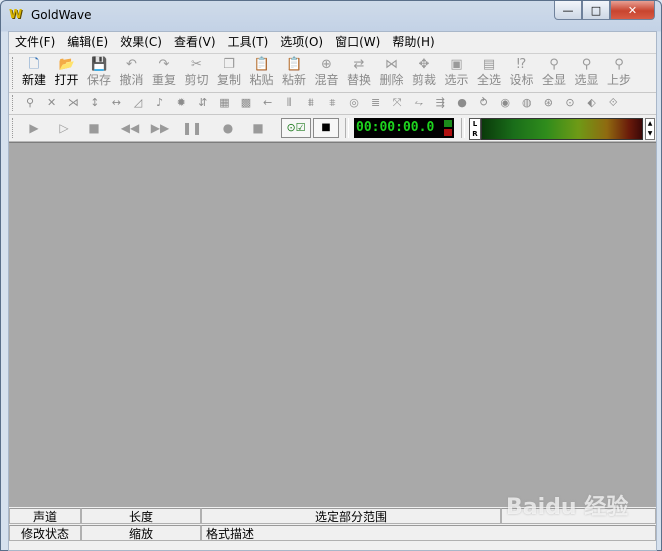  What do you see at coordinates (224, 103) in the screenshot?
I see `mechanize-icon: ▦` at bounding box center [224, 103].